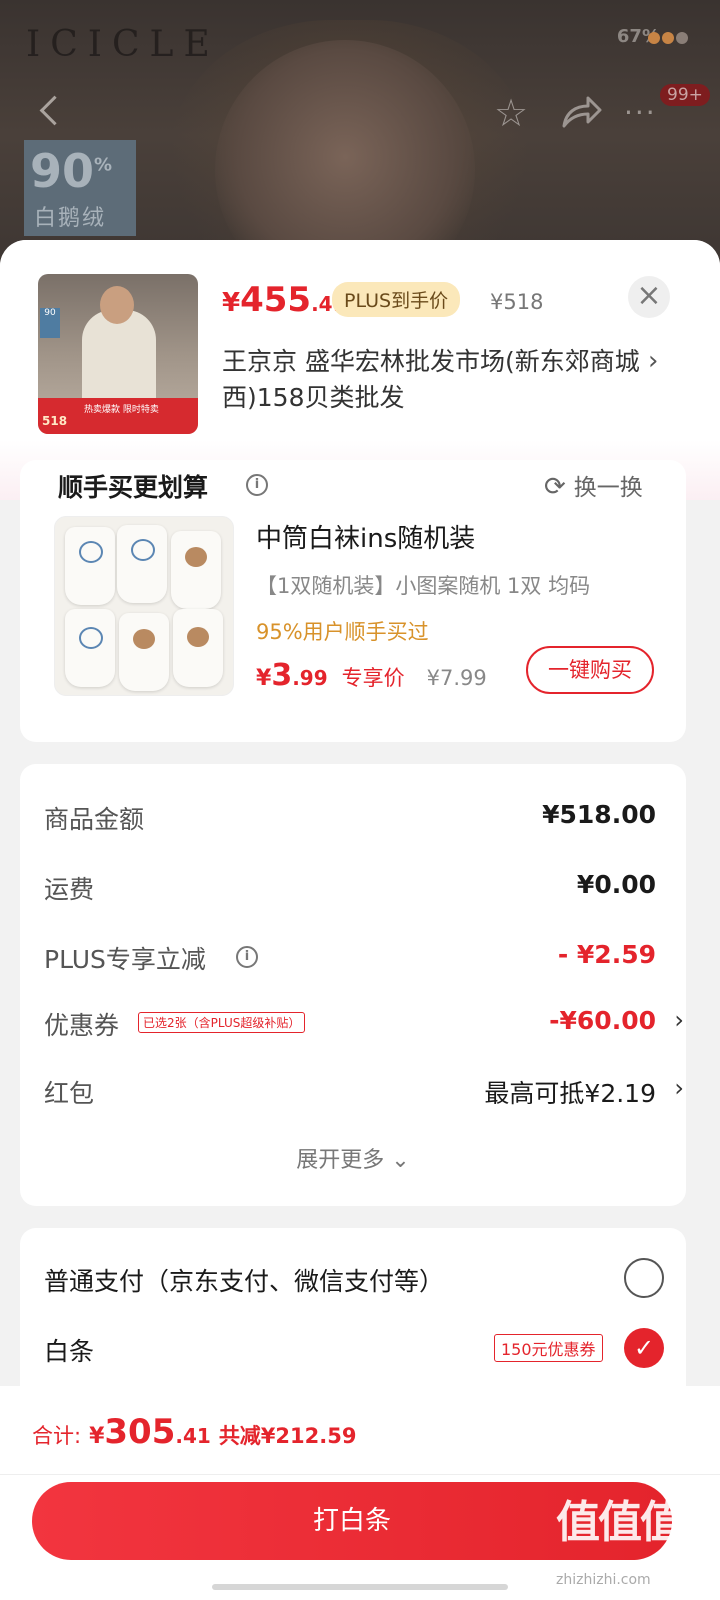  What do you see at coordinates (118, 354) in the screenshot?
I see `product-thumbnail: 90 518 热卖爆款 限时特卖` at bounding box center [118, 354].